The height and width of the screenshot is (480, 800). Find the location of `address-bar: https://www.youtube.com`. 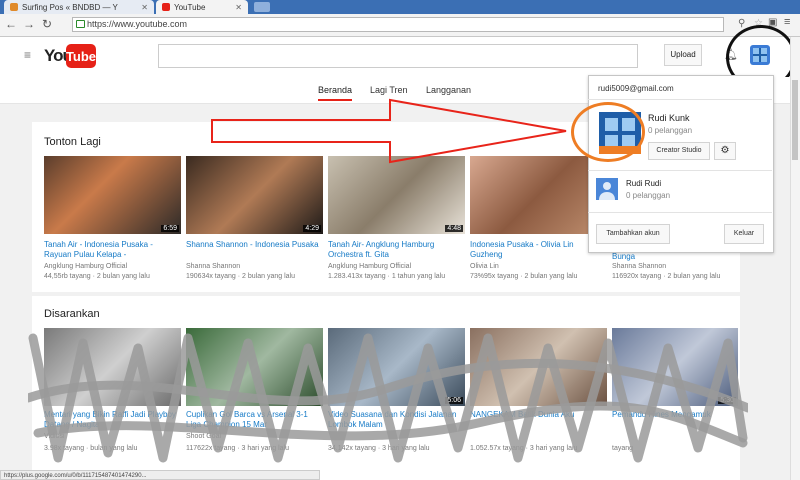

address-bar: https://www.youtube.com is located at coordinates (398, 24).